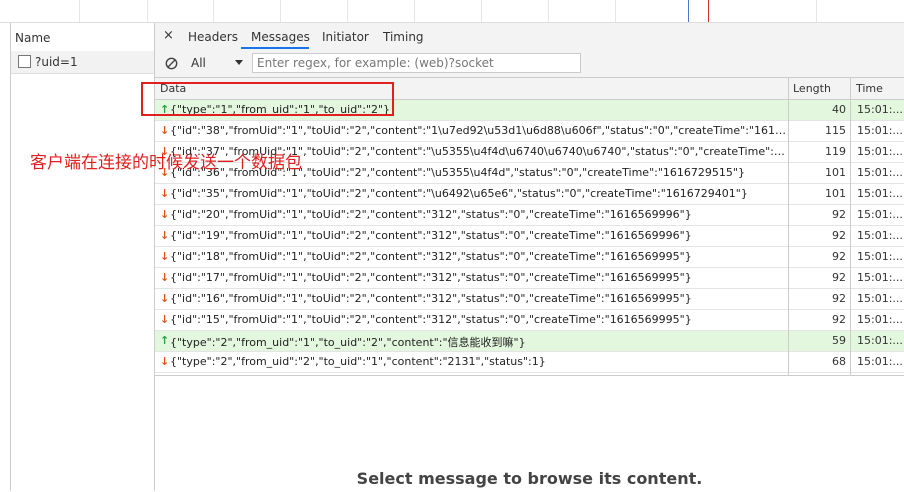 This screenshot has height=492, width=904. I want to click on message-length: 119, so click(835, 151).